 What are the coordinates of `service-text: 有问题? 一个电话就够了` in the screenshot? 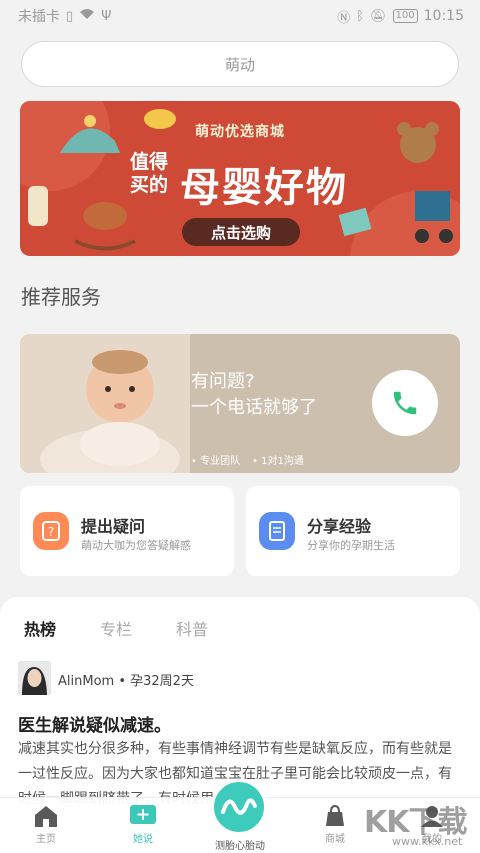 It's located at (254, 395).